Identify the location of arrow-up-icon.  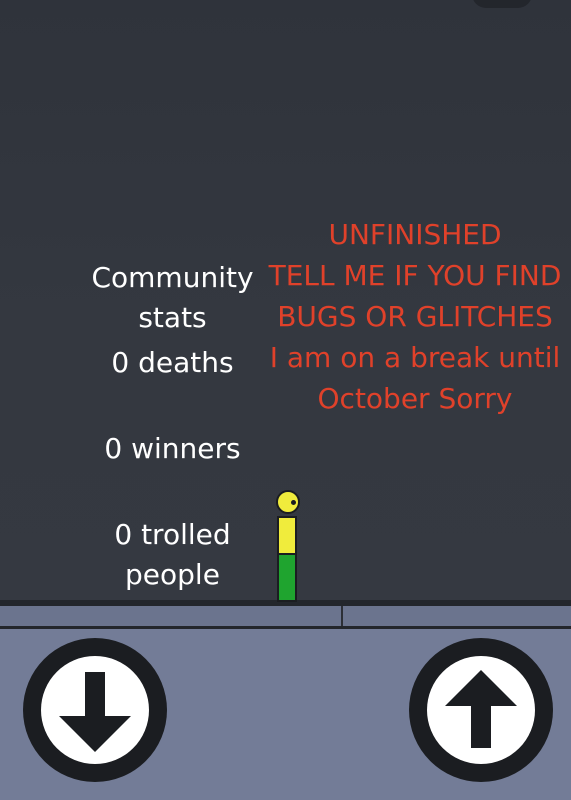
(481, 709).